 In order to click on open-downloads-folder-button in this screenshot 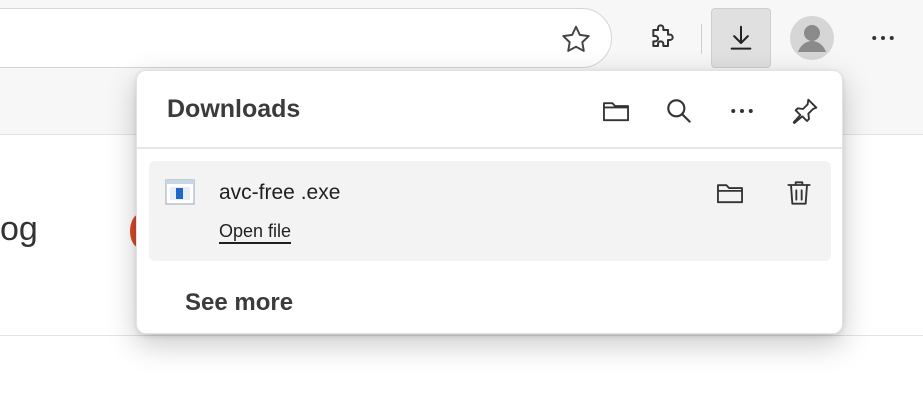, I will do `click(616, 111)`.